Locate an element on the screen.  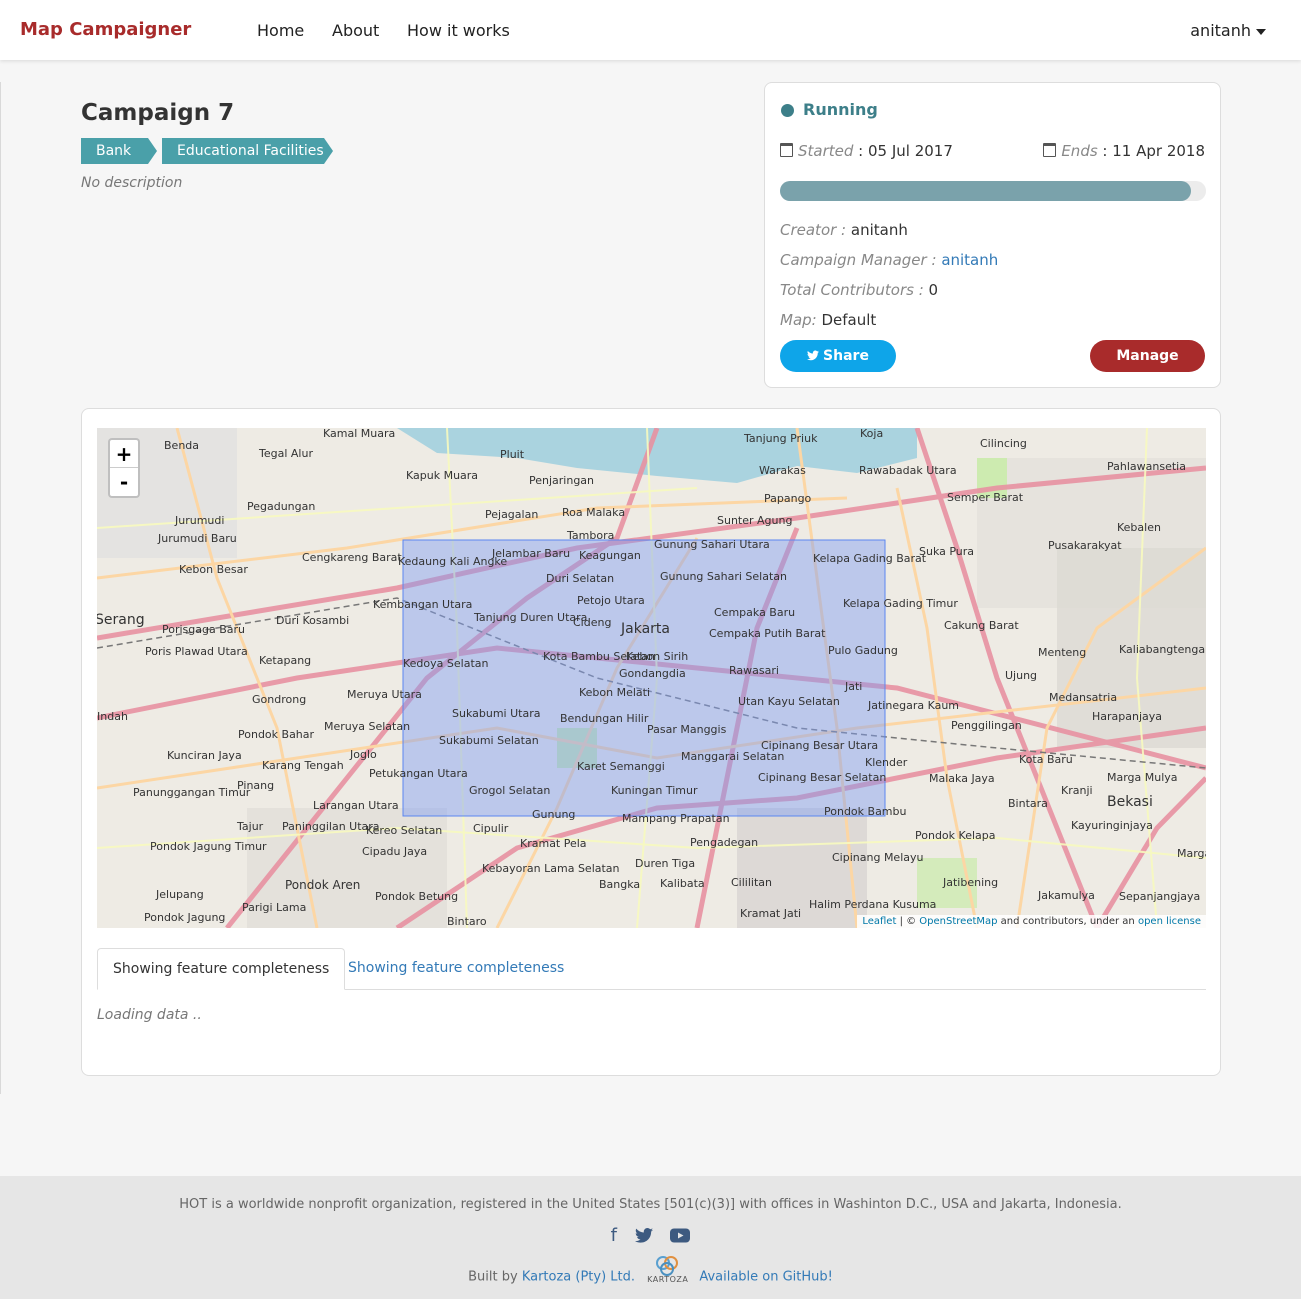
map-value: Default is located at coordinates (849, 320).